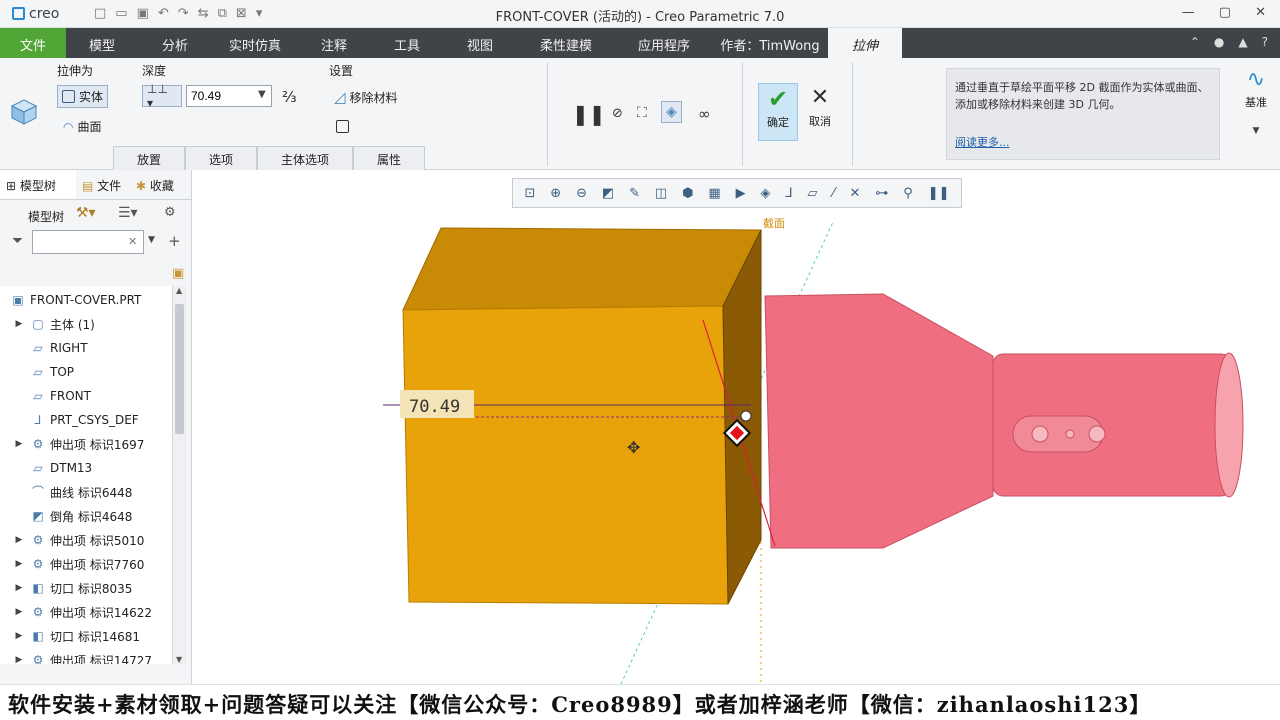 This screenshot has height=720, width=1280. I want to click on axis-display-icon: ✕, so click(855, 193).